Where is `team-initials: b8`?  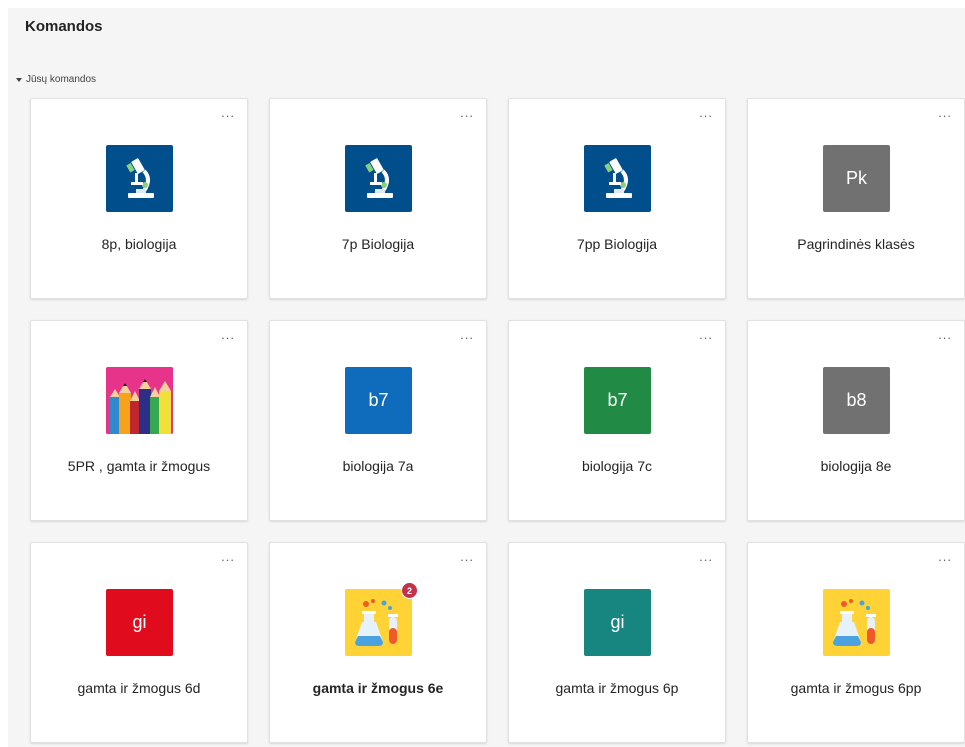
team-initials: b8 is located at coordinates (856, 400).